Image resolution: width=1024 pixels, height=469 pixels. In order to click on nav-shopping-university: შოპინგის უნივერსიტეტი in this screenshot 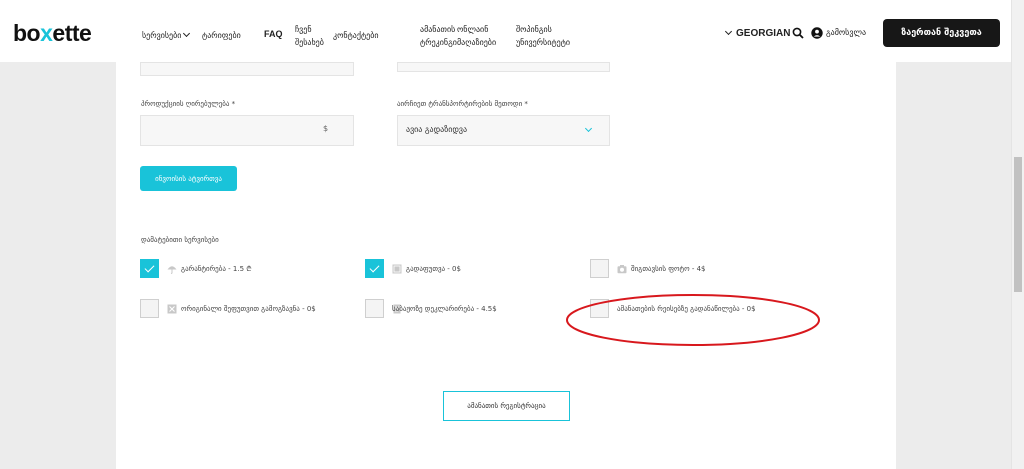, I will do `click(543, 36)`.